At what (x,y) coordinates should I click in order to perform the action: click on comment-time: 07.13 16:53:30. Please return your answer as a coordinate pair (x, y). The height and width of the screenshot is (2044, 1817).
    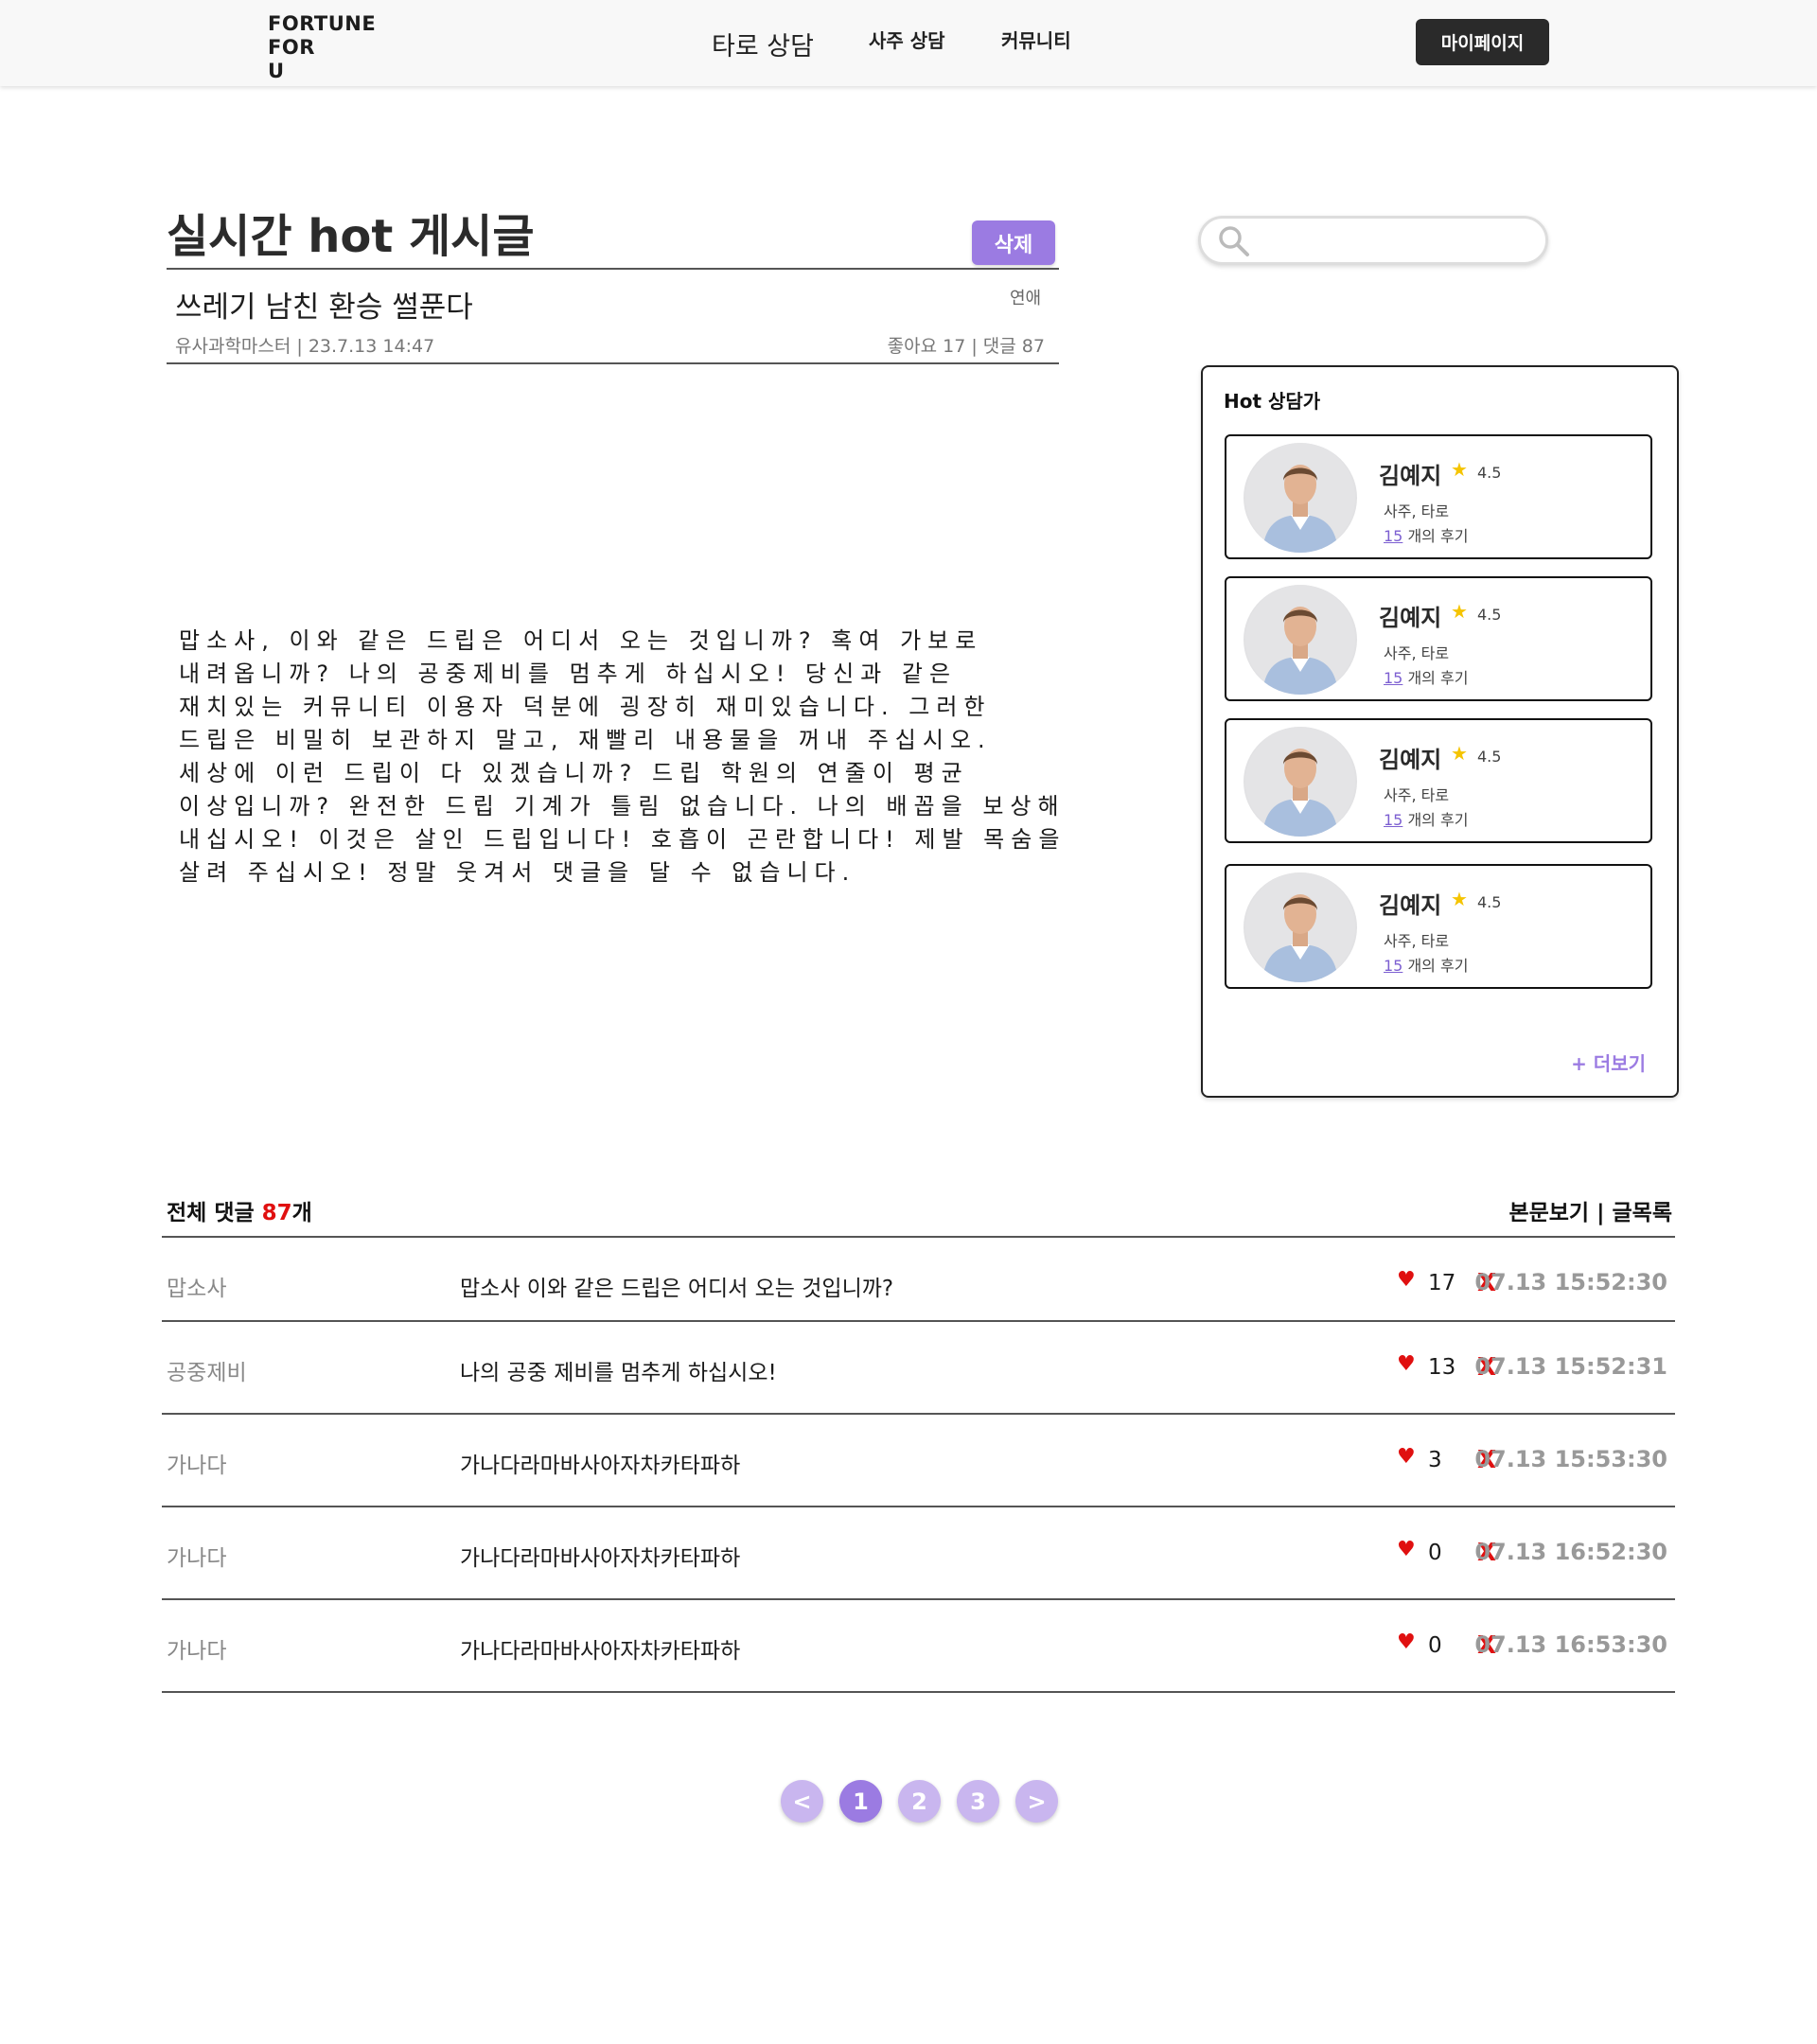
    Looking at the image, I should click on (1571, 1644).